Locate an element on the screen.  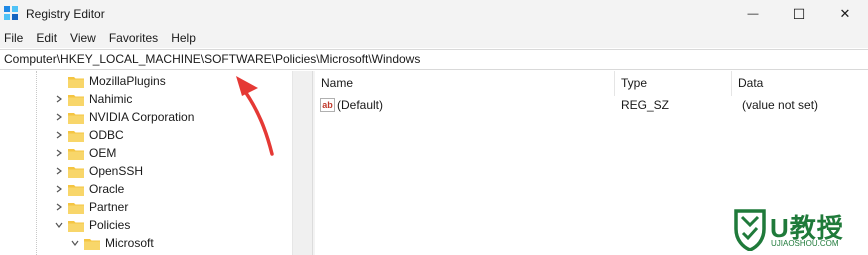
tree-item-nahimic: Nahimic is located at coordinates (92, 99).